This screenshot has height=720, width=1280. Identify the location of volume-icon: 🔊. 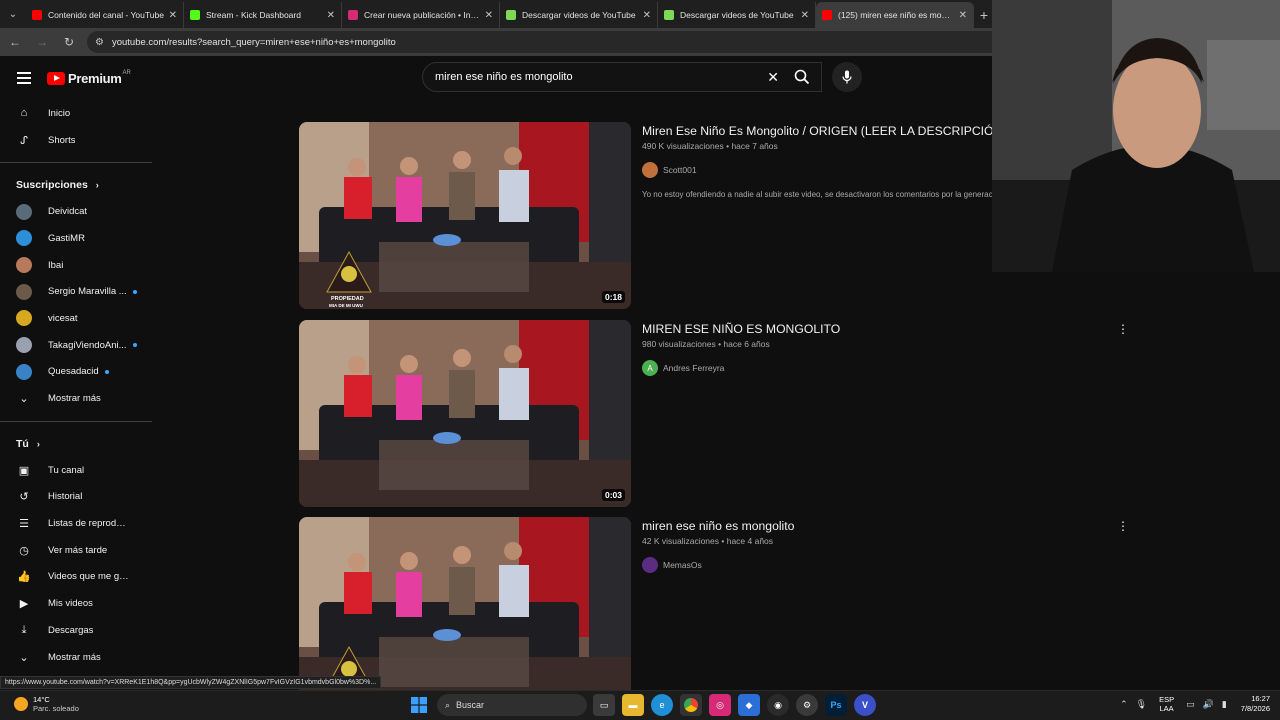
(1208, 704).